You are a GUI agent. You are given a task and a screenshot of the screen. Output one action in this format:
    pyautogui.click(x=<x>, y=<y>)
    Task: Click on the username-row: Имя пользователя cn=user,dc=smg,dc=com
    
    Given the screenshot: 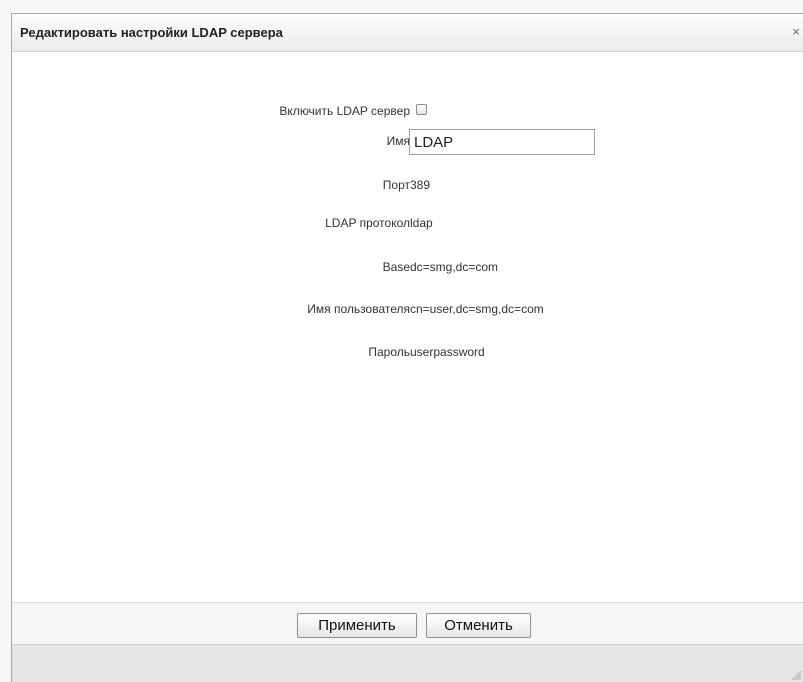 What is the action you would take?
    pyautogui.click(x=407, y=310)
    